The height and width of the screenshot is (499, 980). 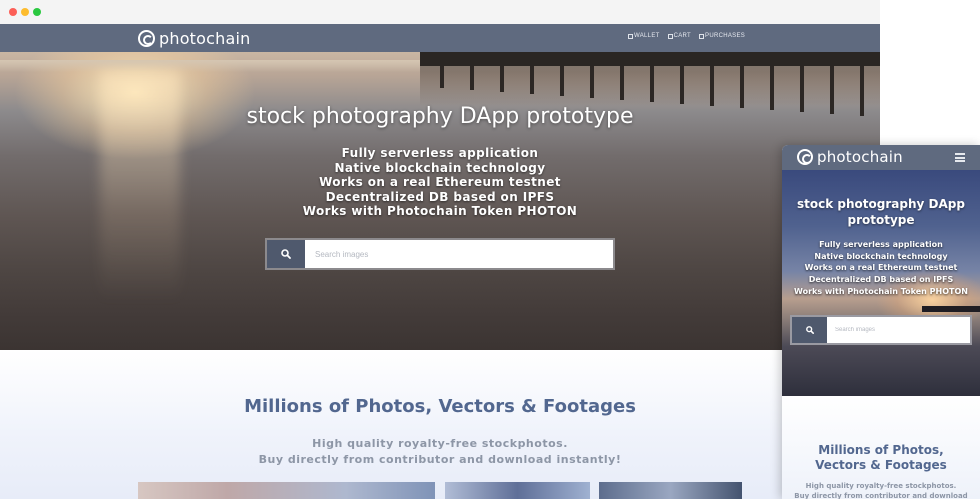 I want to click on mobile-section-title: Millions of Photos, Vectors & Footages, so click(x=881, y=457).